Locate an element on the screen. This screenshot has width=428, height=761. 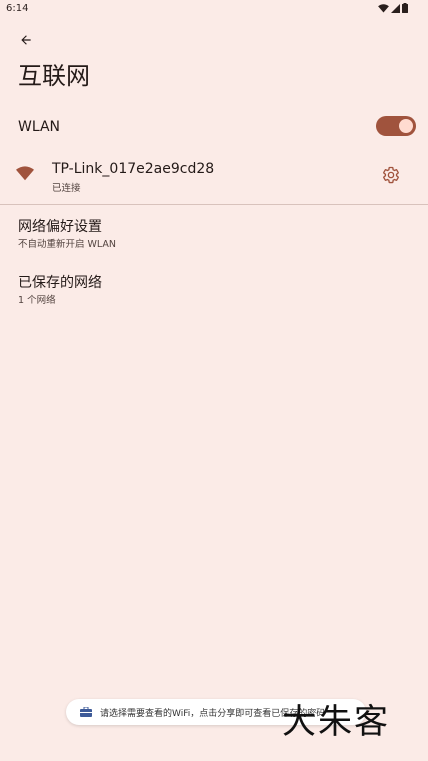
back-button is located at coordinates (26, 40).